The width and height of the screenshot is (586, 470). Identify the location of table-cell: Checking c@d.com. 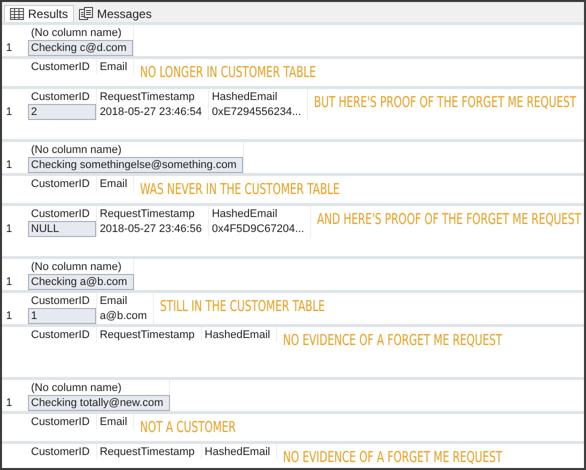
(81, 48).